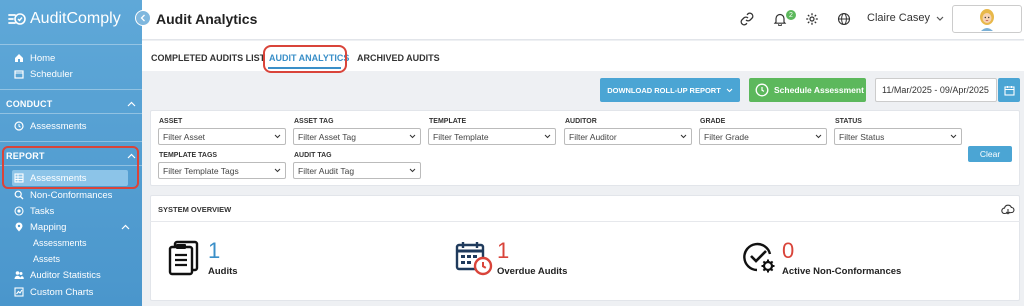 Image resolution: width=1024 pixels, height=306 pixels. Describe the element at coordinates (29, 104) in the screenshot. I see `section-conduct-title: CONDUCT` at that location.